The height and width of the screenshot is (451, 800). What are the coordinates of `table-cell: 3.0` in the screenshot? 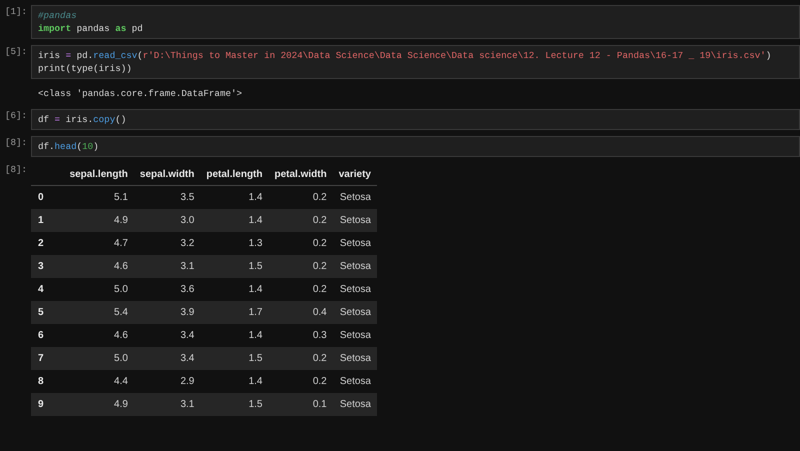 It's located at (167, 220).